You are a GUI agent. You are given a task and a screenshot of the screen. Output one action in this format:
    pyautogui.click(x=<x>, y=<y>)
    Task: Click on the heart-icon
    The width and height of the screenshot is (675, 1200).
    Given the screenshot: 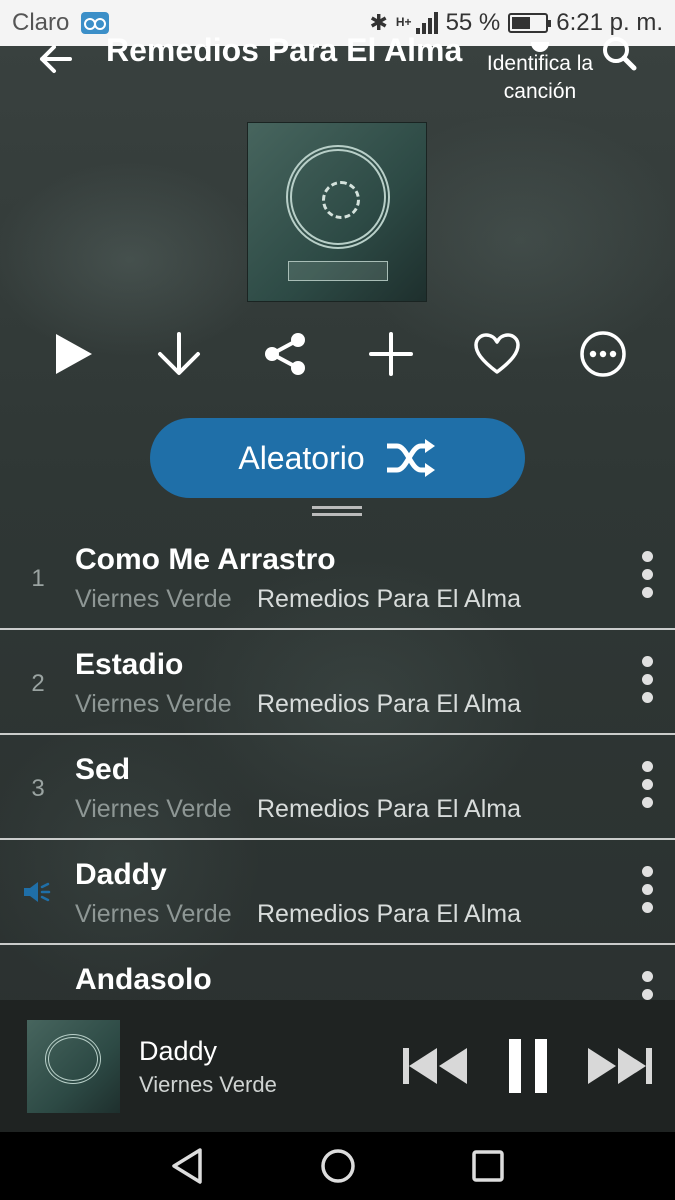 What is the action you would take?
    pyautogui.click(x=497, y=353)
    